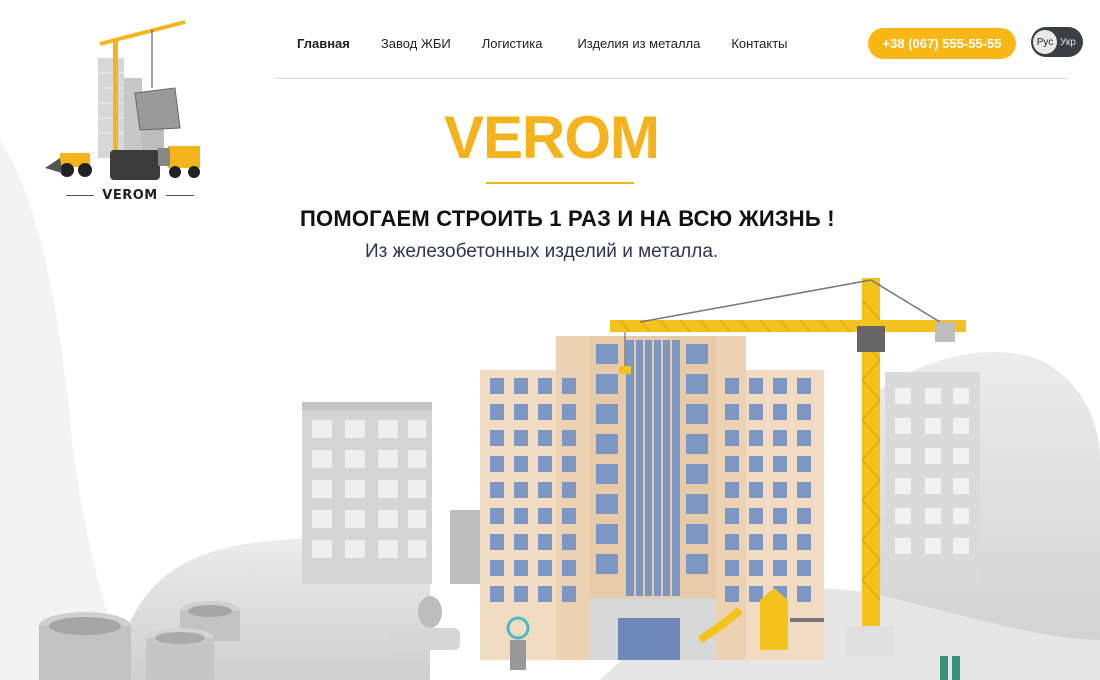 The image size is (1100, 680). Describe the element at coordinates (560, 183) in the screenshot. I see `brand-underline` at that location.